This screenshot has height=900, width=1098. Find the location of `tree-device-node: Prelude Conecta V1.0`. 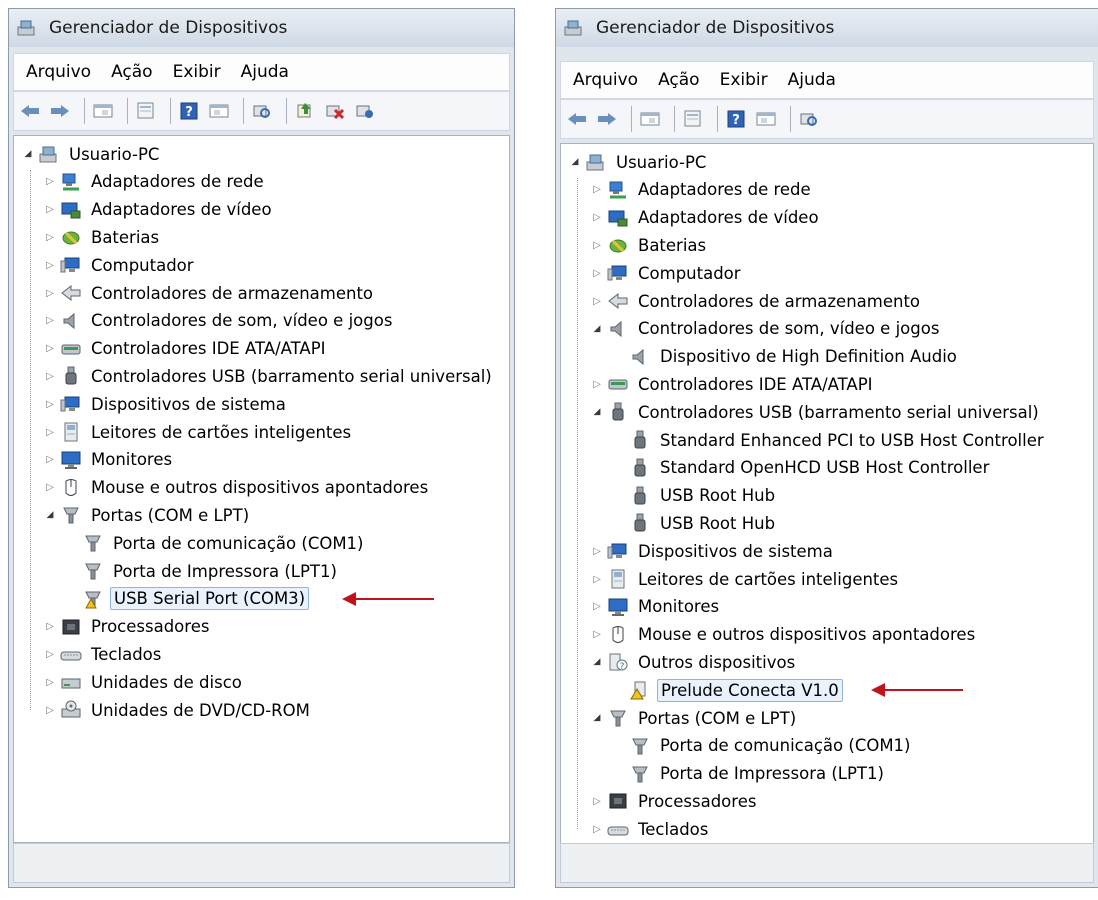

tree-device-node: Prelude Conecta V1.0 is located at coordinates (728, 690).